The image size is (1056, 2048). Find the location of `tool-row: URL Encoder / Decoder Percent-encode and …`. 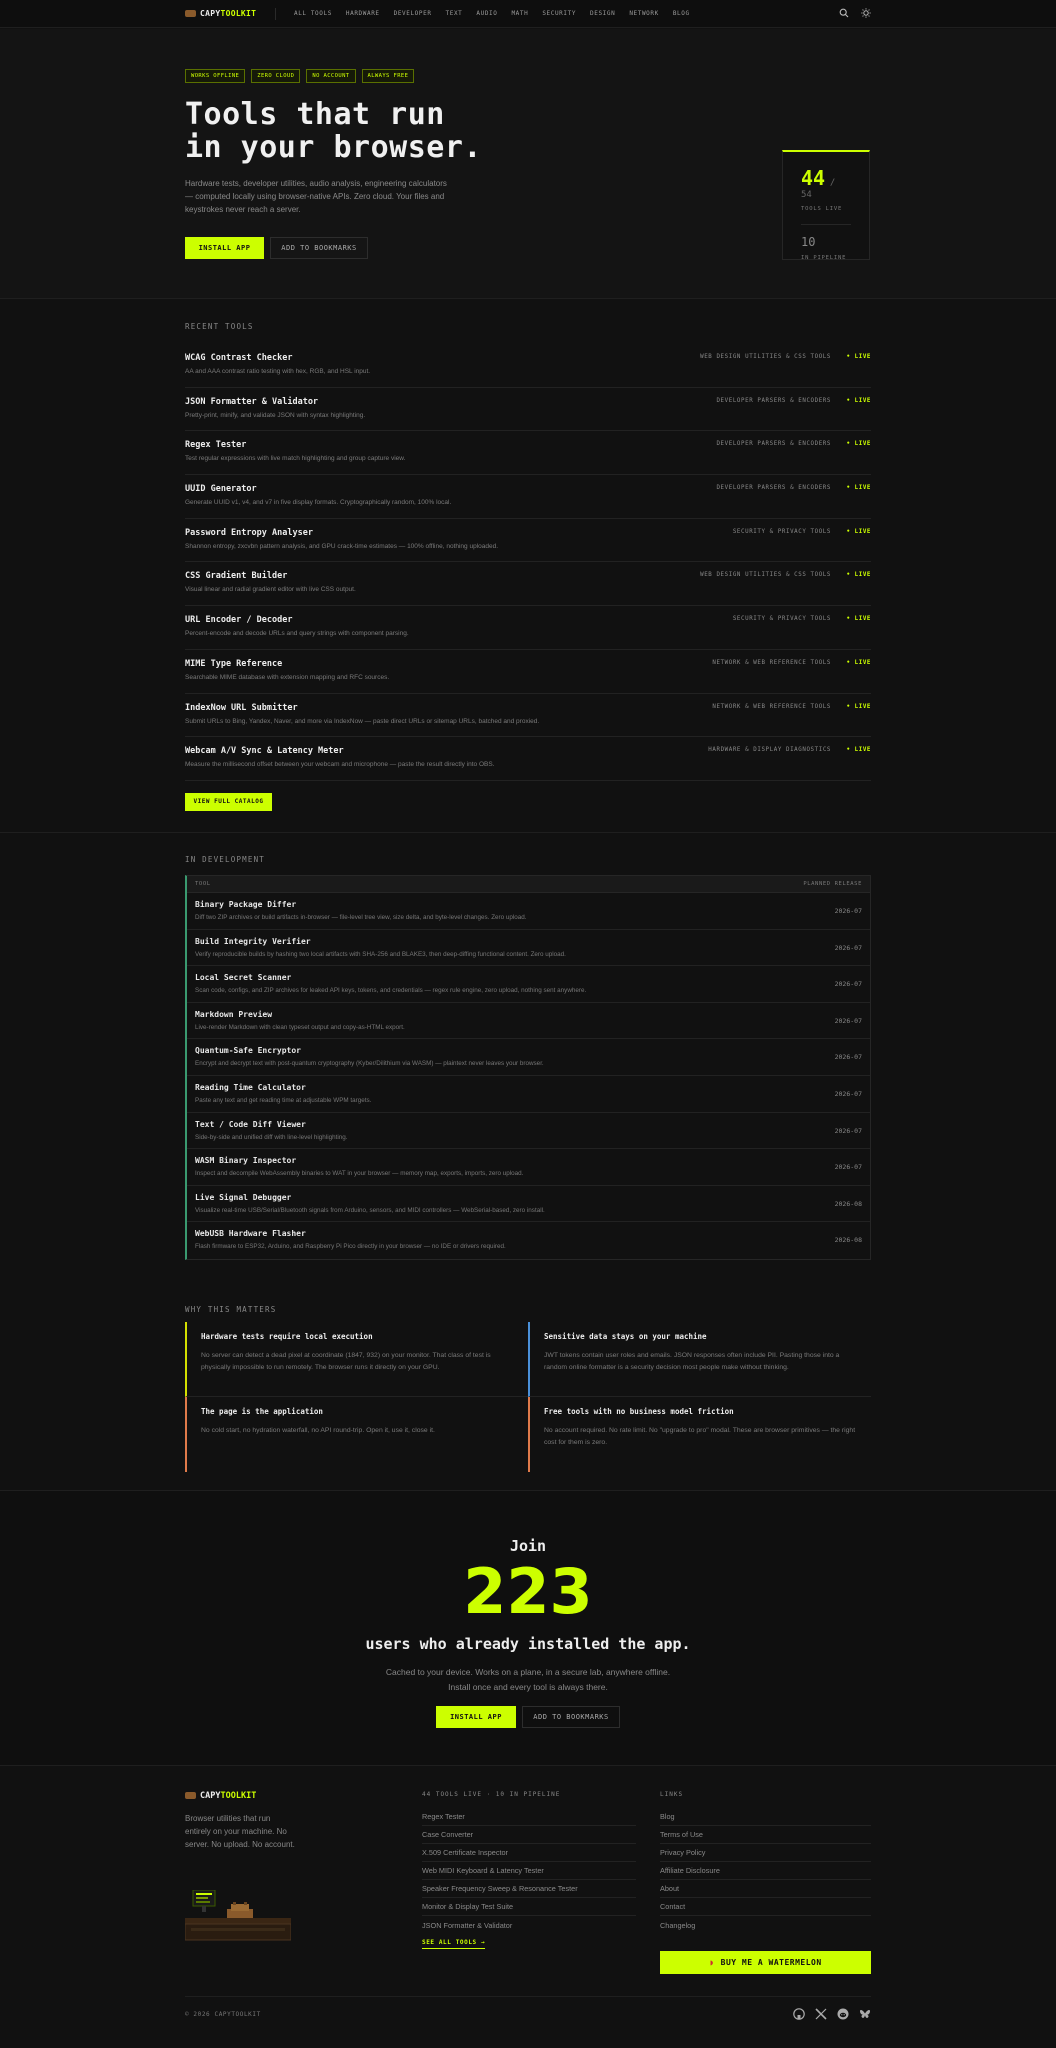

tool-row: URL Encoder / Decoder Percent-encode and … is located at coordinates (528, 628).